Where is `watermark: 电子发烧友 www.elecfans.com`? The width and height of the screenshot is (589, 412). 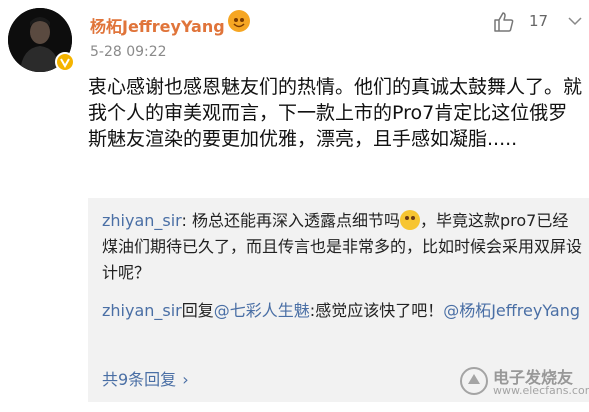
watermark: 电子发烧友 www.elecfans.com is located at coordinates (524, 384).